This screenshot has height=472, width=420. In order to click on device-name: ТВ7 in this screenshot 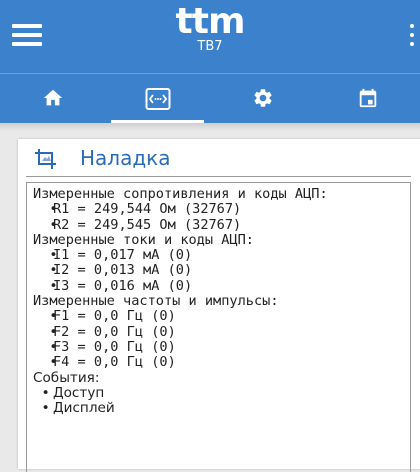, I will do `click(210, 46)`.